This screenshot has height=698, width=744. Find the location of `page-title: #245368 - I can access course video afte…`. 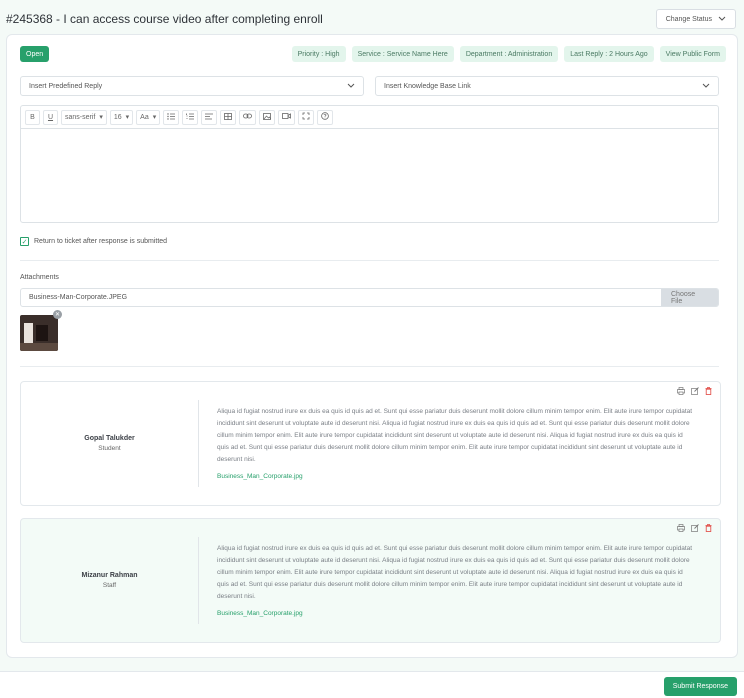

page-title: #245368 - I can access course video afte… is located at coordinates (164, 19).